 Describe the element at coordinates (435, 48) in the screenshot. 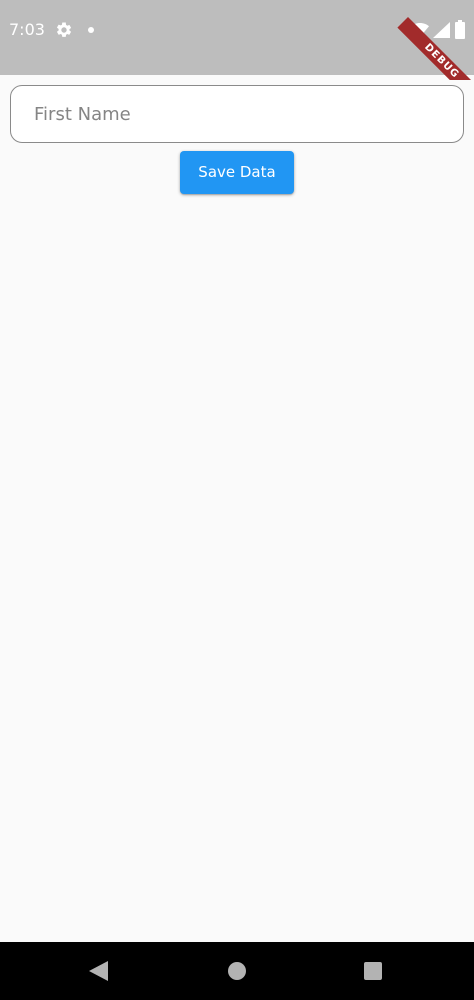

I see `debug-label: DEBUG` at that location.